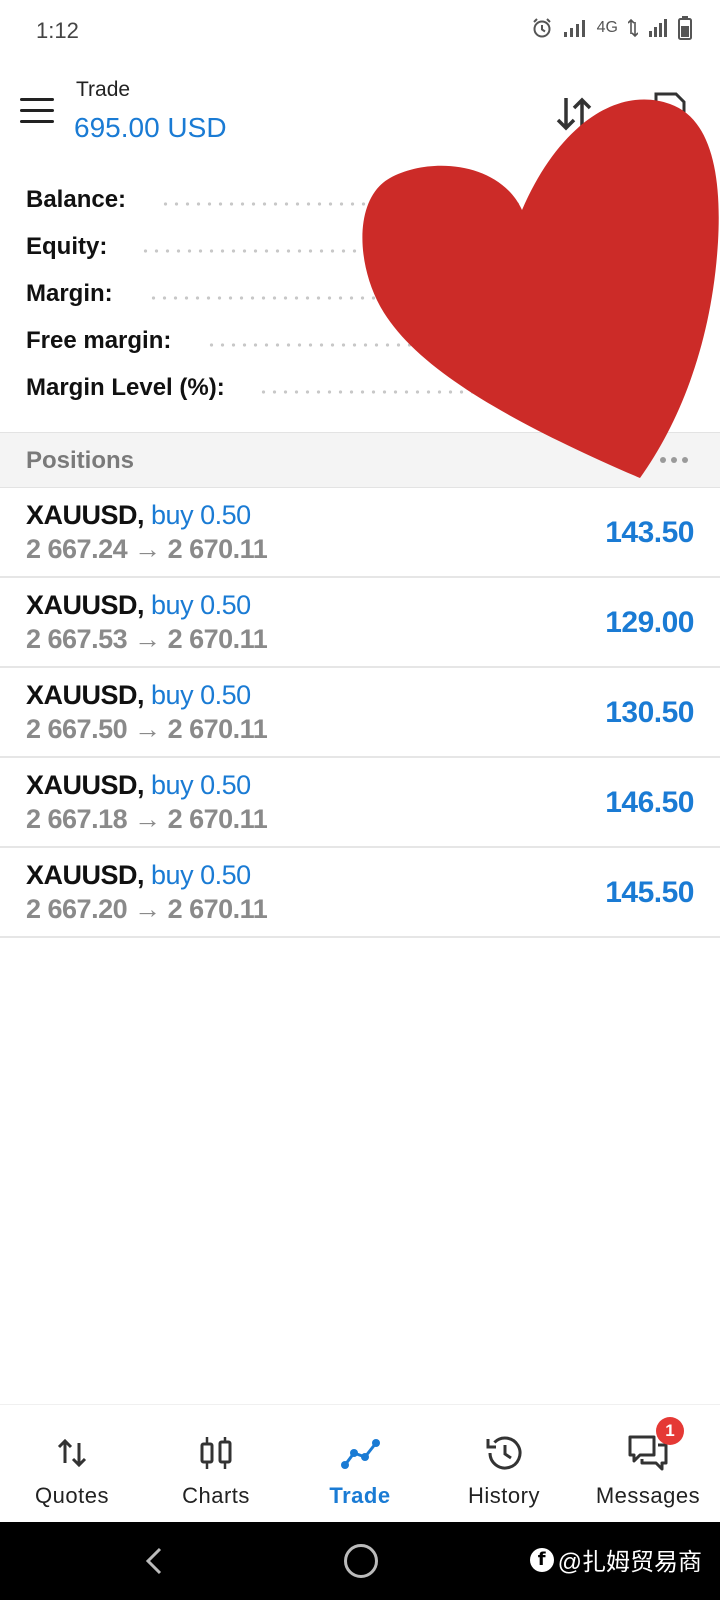  I want to click on position-prices: 2 667.18 → 2 670.11, so click(147, 819).